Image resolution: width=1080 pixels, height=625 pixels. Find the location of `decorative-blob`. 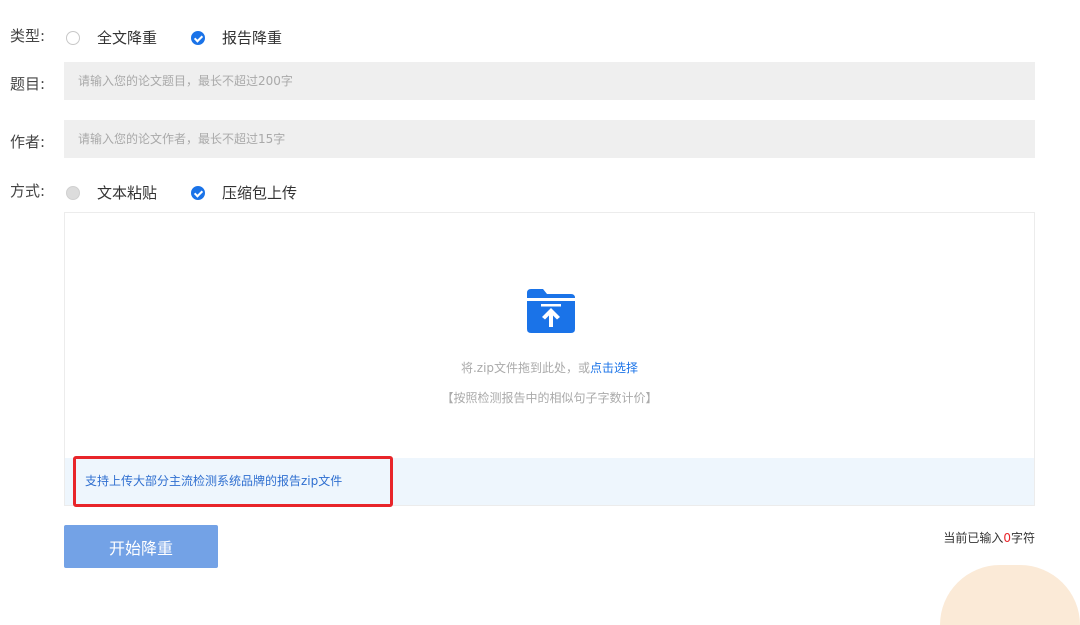

decorative-blob is located at coordinates (1010, 595).